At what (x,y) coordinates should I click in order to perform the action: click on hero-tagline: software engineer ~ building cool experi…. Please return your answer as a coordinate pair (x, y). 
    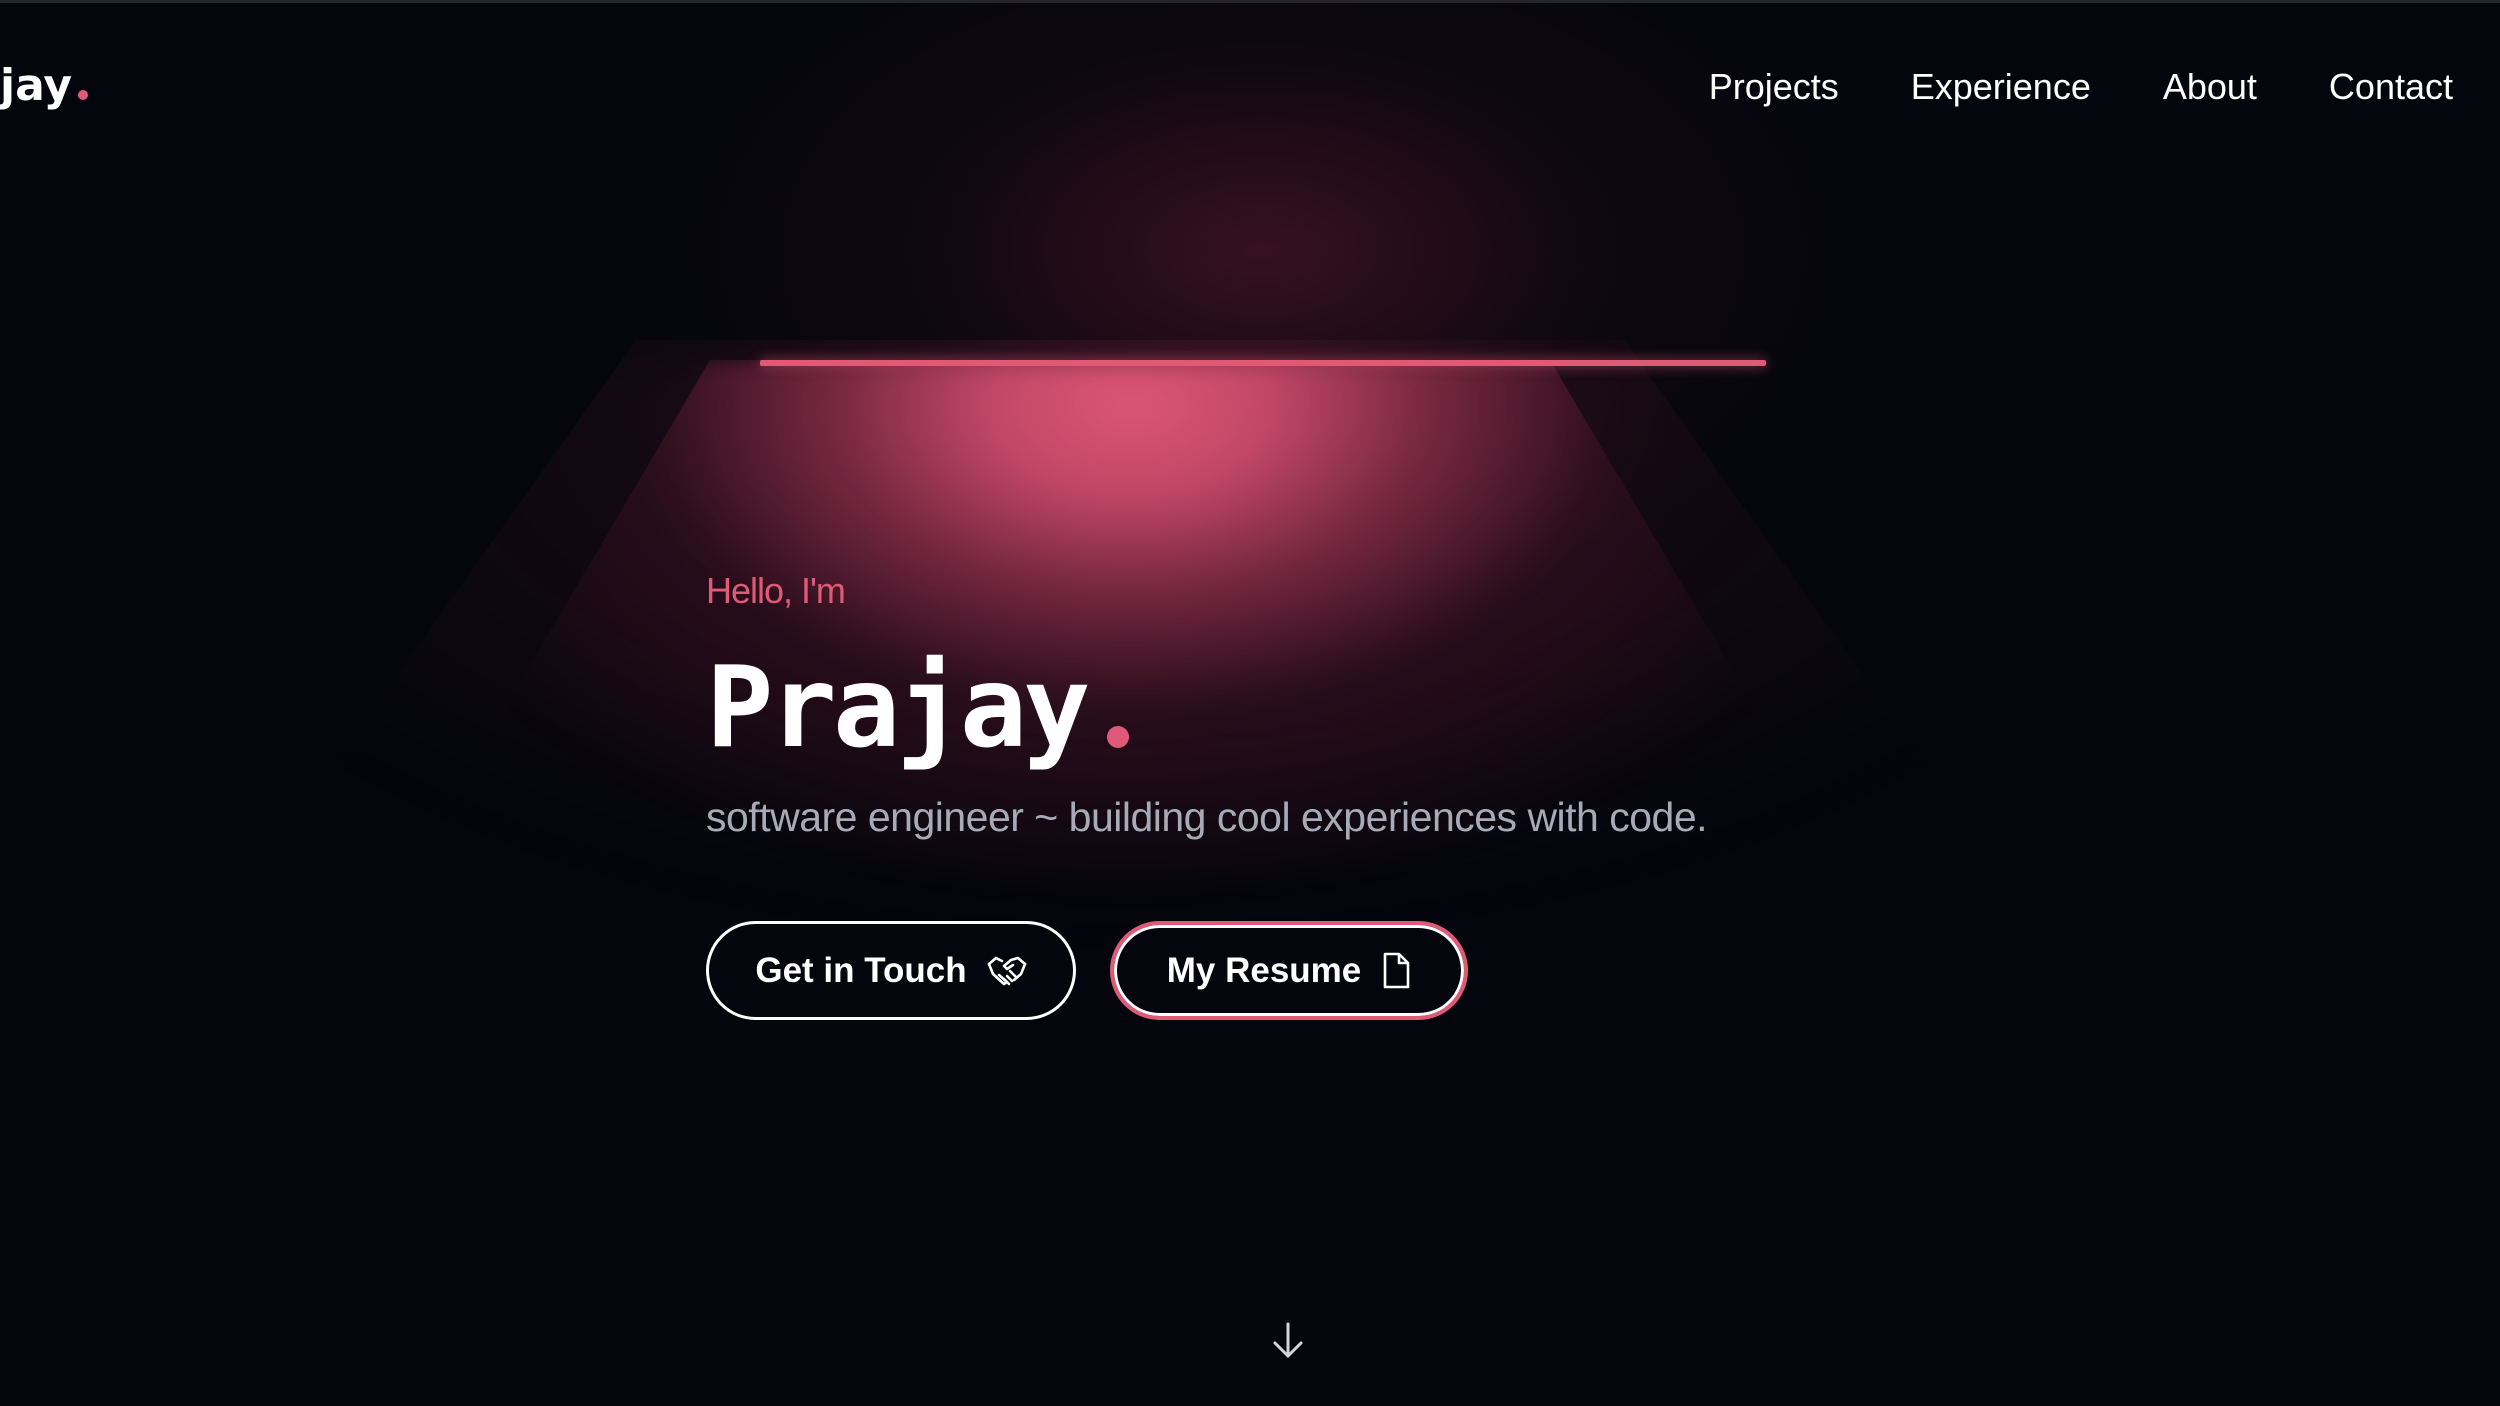
    Looking at the image, I should click on (1207, 817).